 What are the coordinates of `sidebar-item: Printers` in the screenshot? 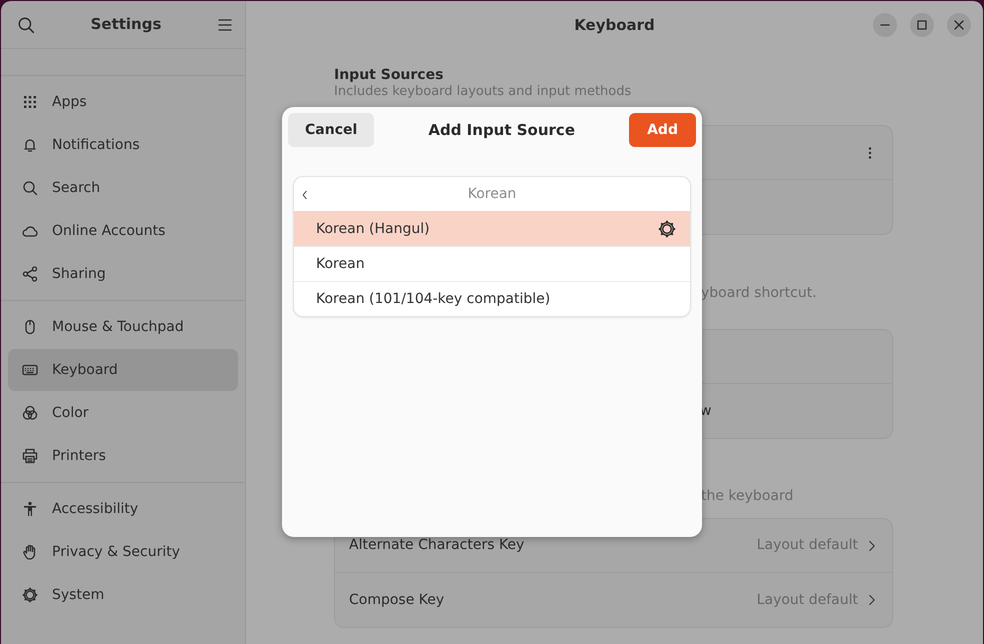 It's located at (123, 456).